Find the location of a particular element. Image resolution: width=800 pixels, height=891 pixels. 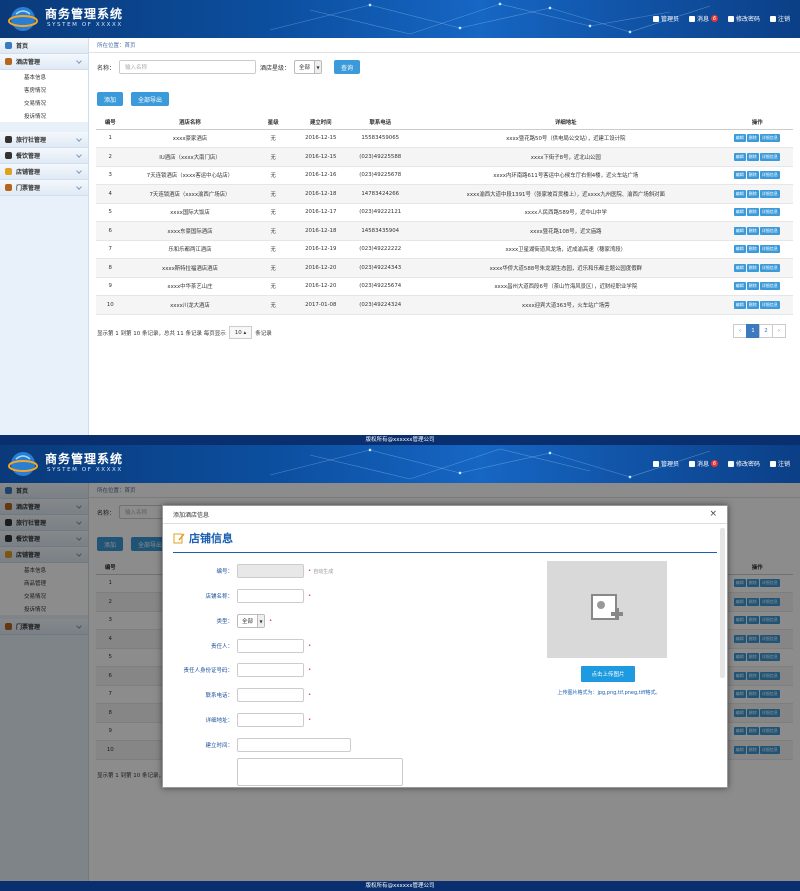

table-cell: xxxx华侨大道588号朱龙湖生态园，近乐和乐都主题公园度假群 is located at coordinates (565, 268).